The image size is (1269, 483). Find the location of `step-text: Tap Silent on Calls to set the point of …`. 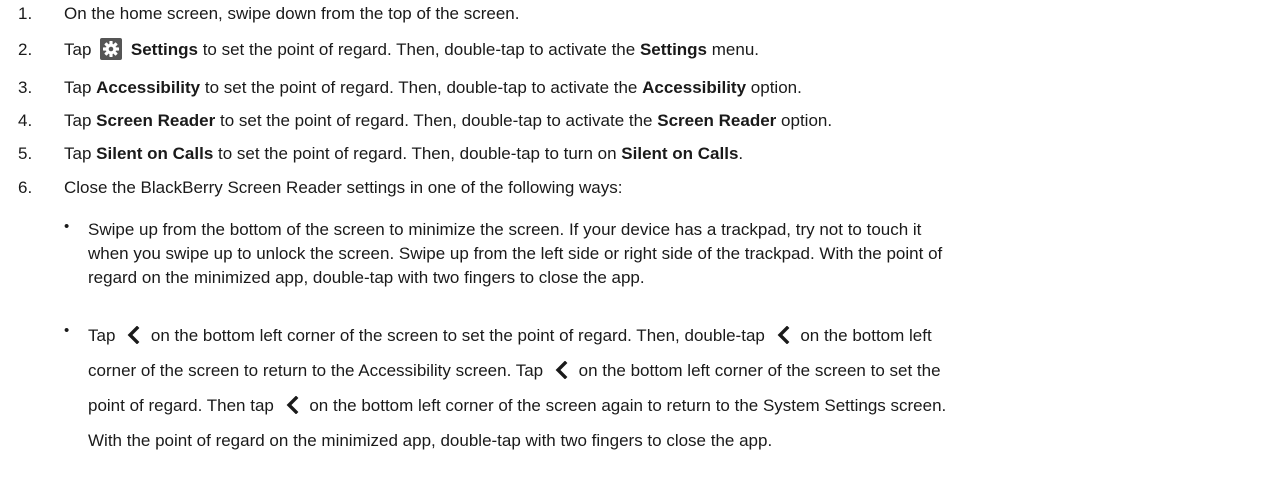

step-text: Tap Silent on Calls to set the point of … is located at coordinates (404, 153).